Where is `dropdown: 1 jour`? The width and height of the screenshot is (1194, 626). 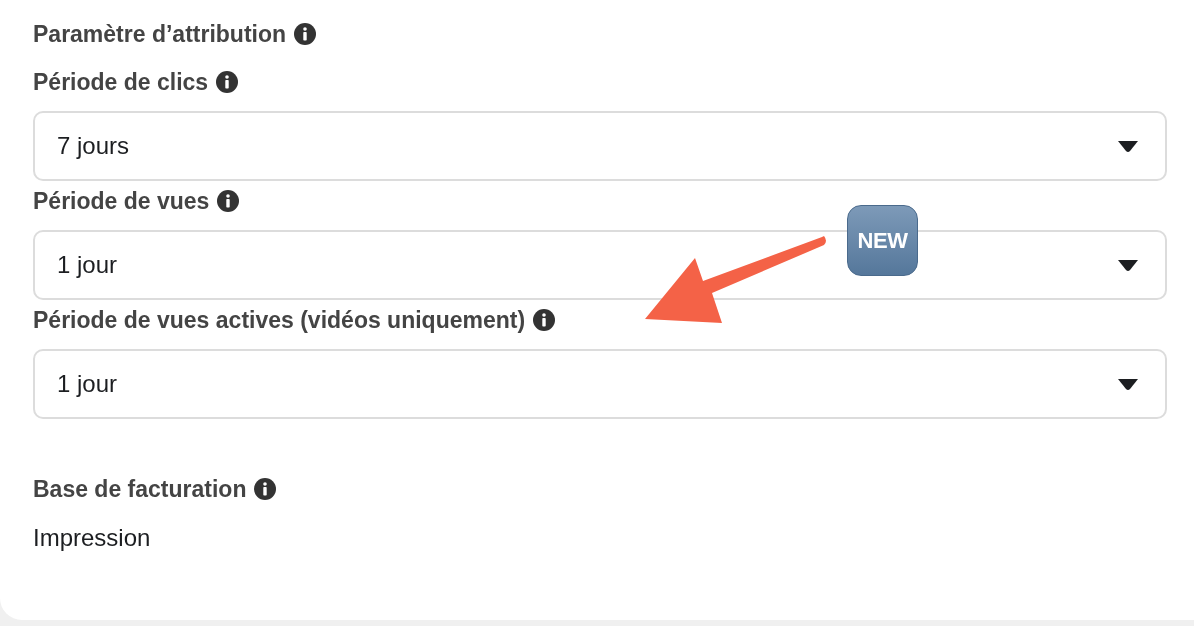
dropdown: 1 jour is located at coordinates (600, 384).